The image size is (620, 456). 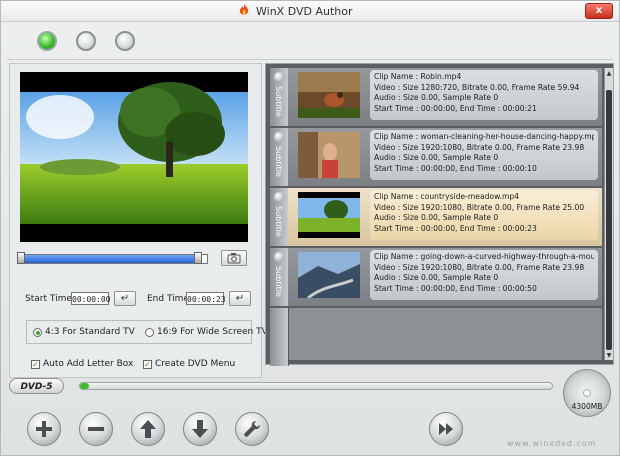 I want to click on arrow-up-icon, so click(x=148, y=429).